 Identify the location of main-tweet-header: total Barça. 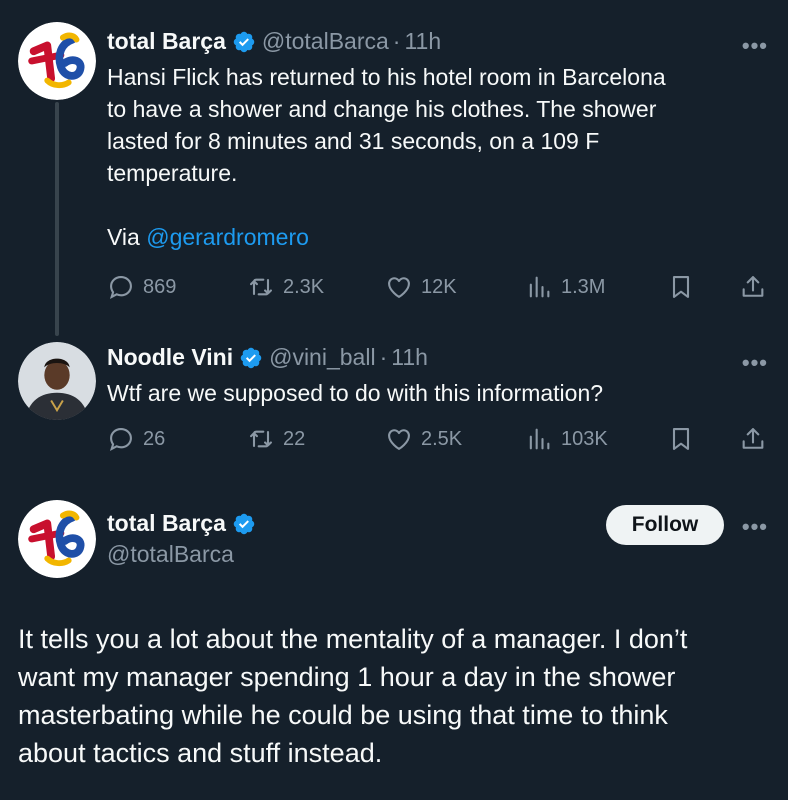
(184, 523).